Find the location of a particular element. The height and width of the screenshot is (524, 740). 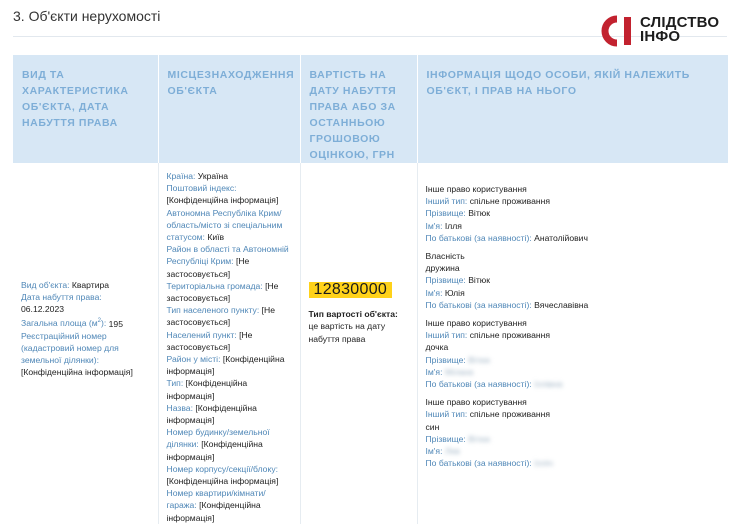

loc-country-label: Країна: is located at coordinates (181, 176).